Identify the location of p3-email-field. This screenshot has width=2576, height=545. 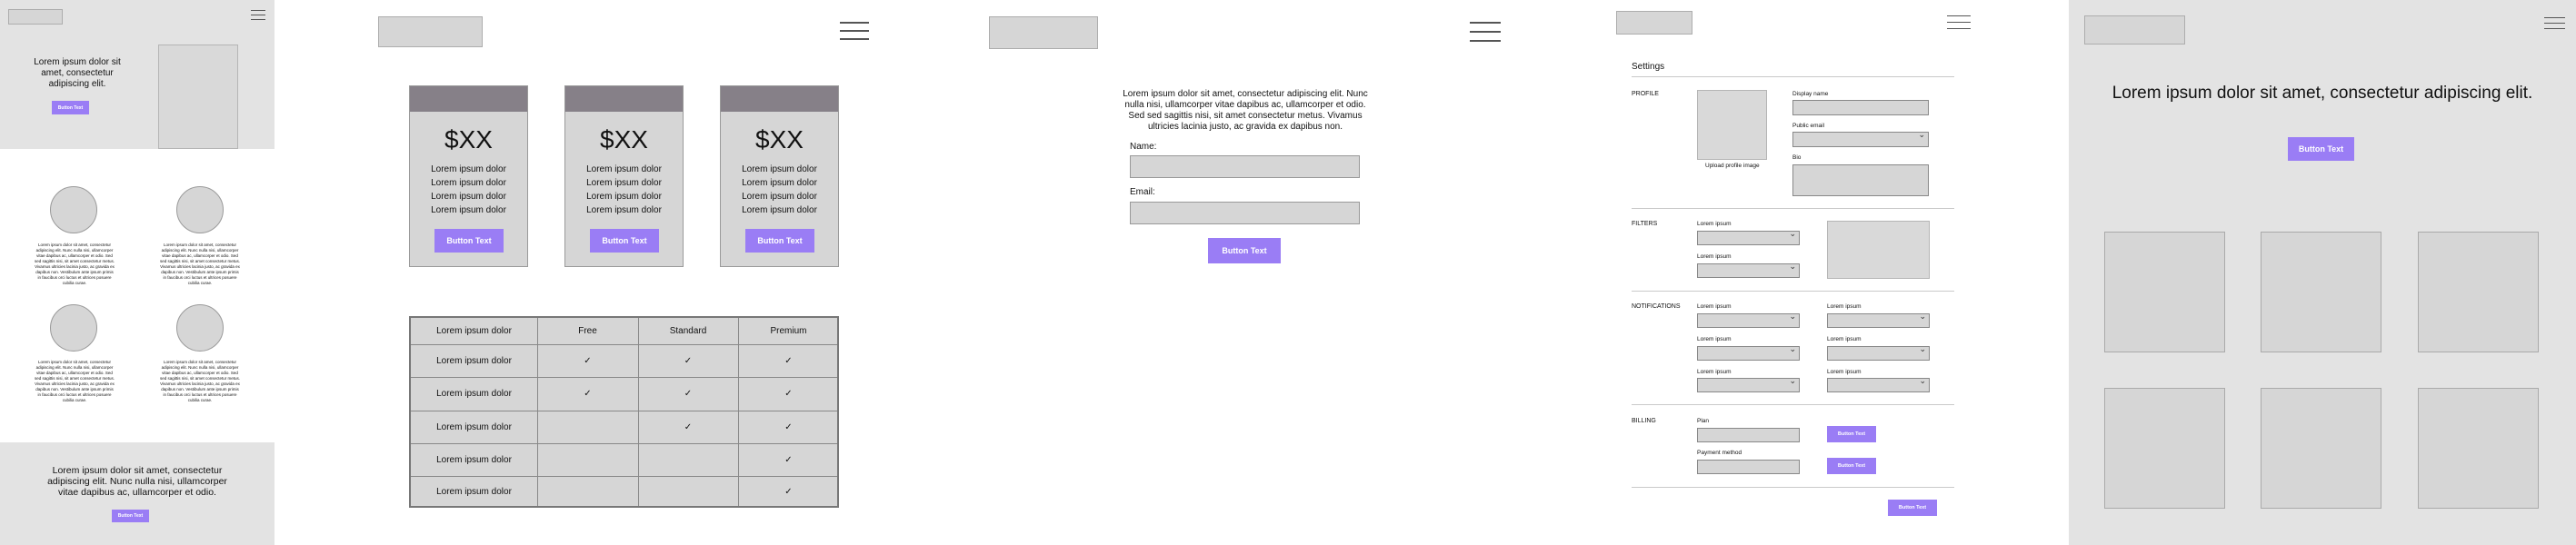
(1245, 213).